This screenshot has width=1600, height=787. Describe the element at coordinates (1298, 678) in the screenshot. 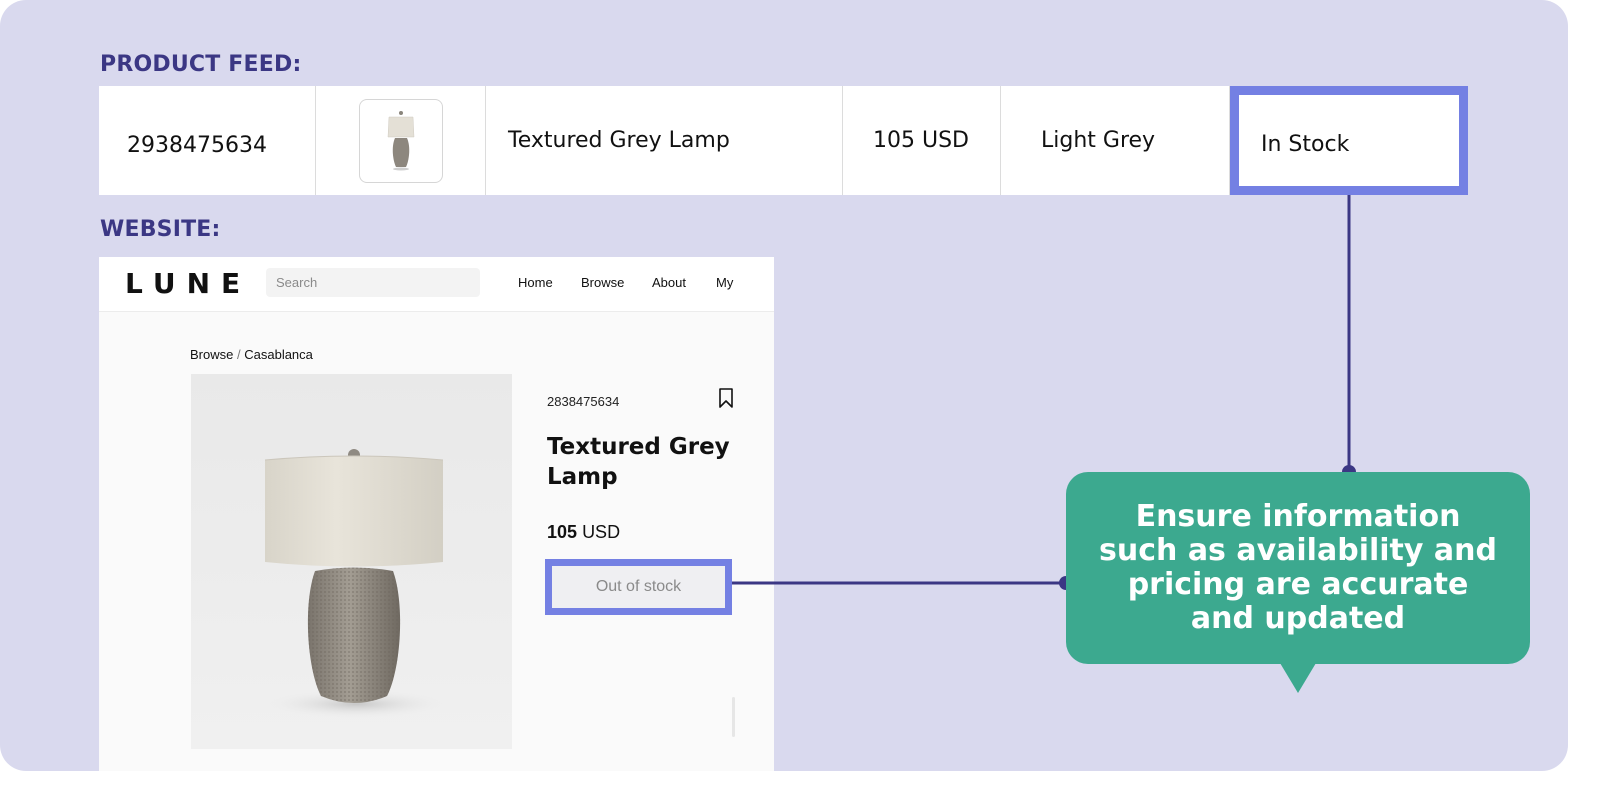

I see `callout-tail` at that location.